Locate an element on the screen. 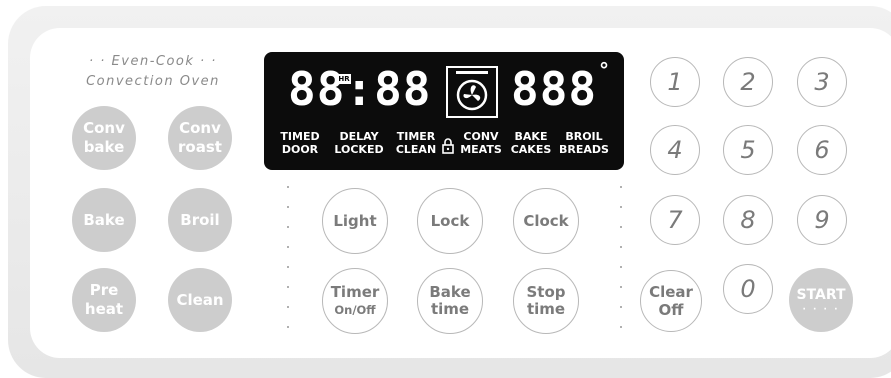 The image size is (891, 378). preheat-line1: Pre is located at coordinates (104, 290).